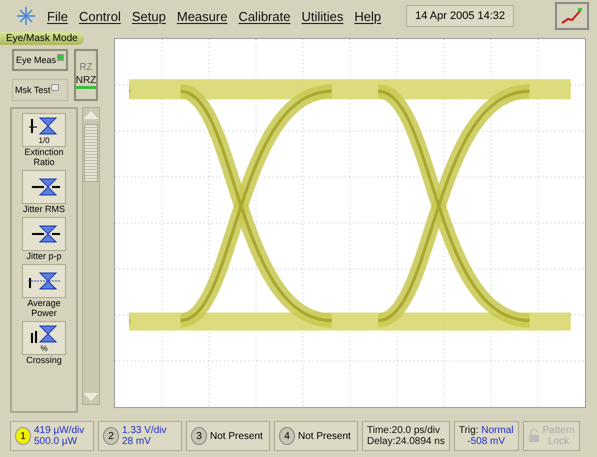 This screenshot has width=597, height=457. I want to click on scrollbar, so click(91, 256).